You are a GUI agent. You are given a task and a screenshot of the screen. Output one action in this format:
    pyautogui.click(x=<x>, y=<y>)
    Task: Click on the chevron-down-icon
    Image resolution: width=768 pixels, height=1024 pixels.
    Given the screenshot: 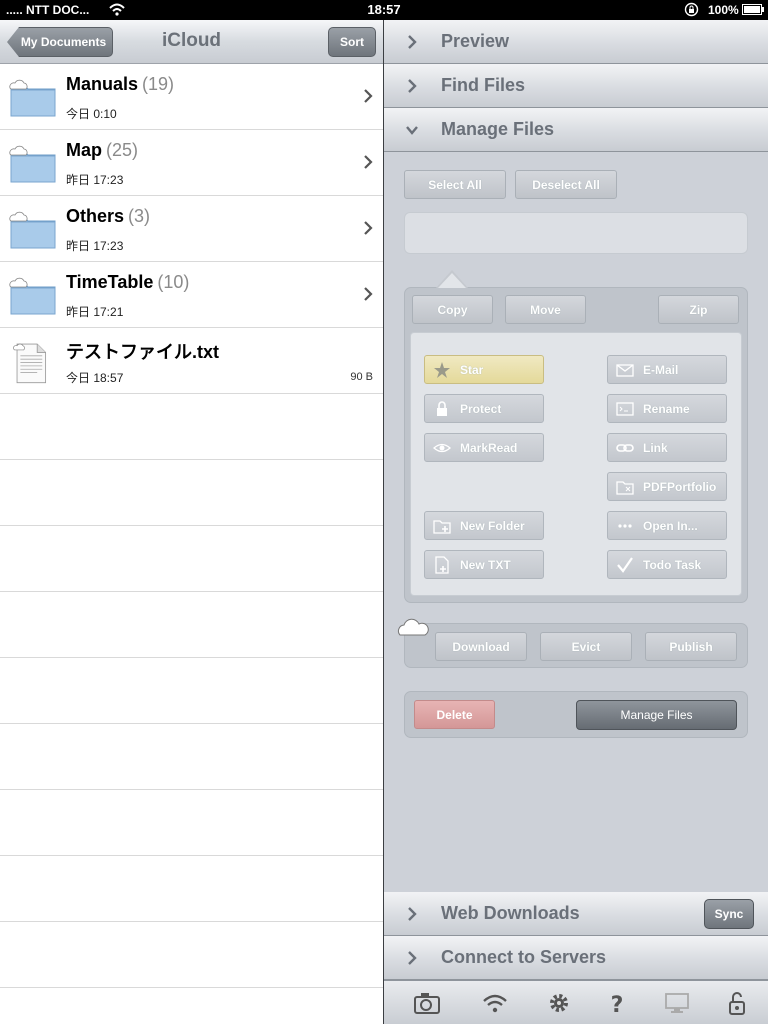 What is the action you would take?
    pyautogui.click(x=412, y=130)
    